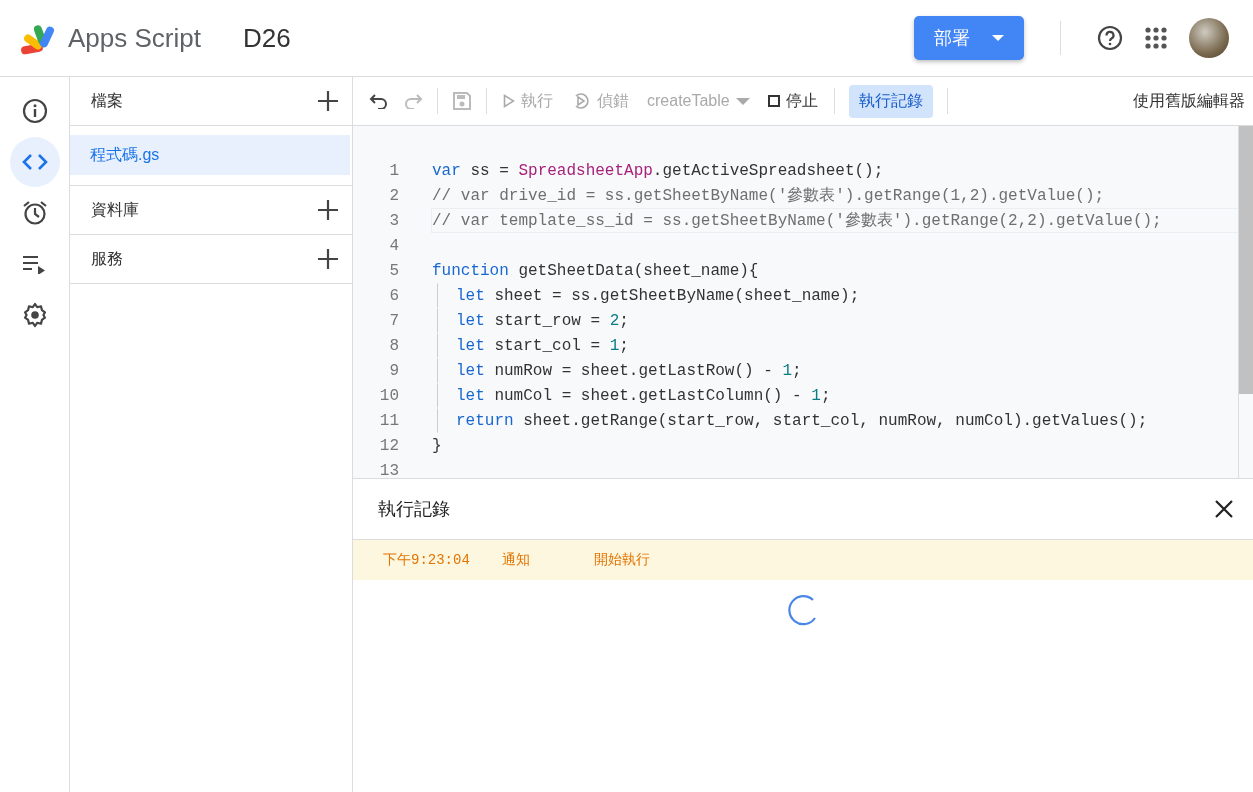 The image size is (1253, 792). What do you see at coordinates (658, 170) in the screenshot?
I see `code-line: var ss = SpreadsheetApp.getActiveSpreadsheet();` at bounding box center [658, 170].